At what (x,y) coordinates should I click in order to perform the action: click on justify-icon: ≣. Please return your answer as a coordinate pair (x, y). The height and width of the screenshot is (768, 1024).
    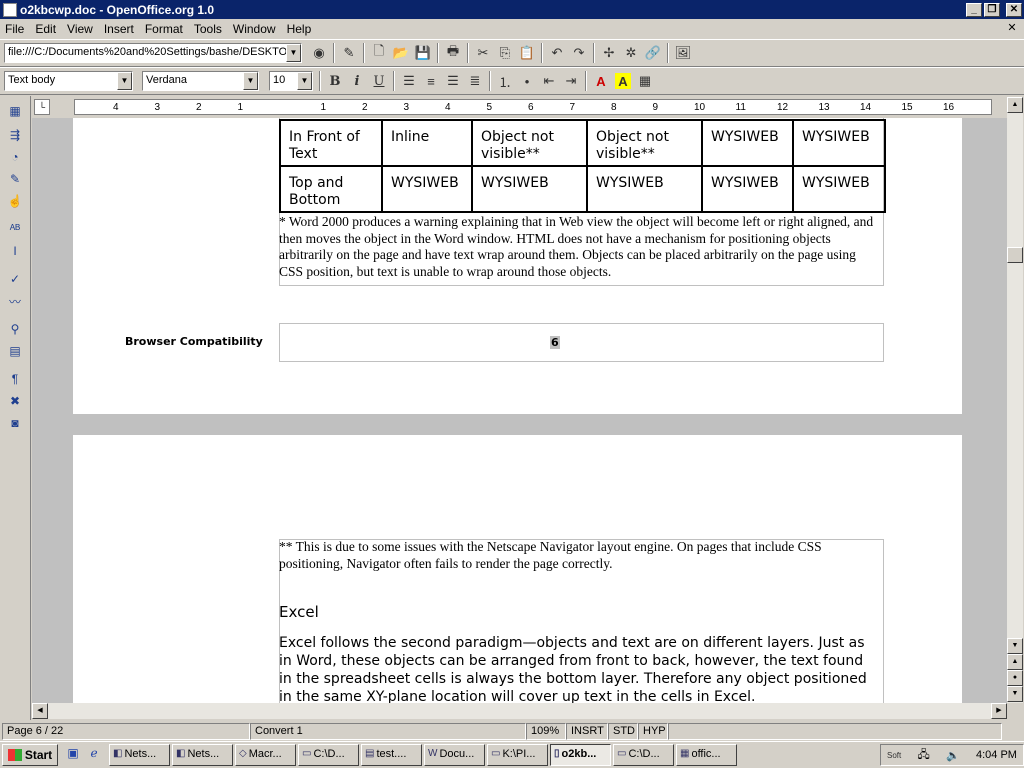
    Looking at the image, I should click on (475, 81).